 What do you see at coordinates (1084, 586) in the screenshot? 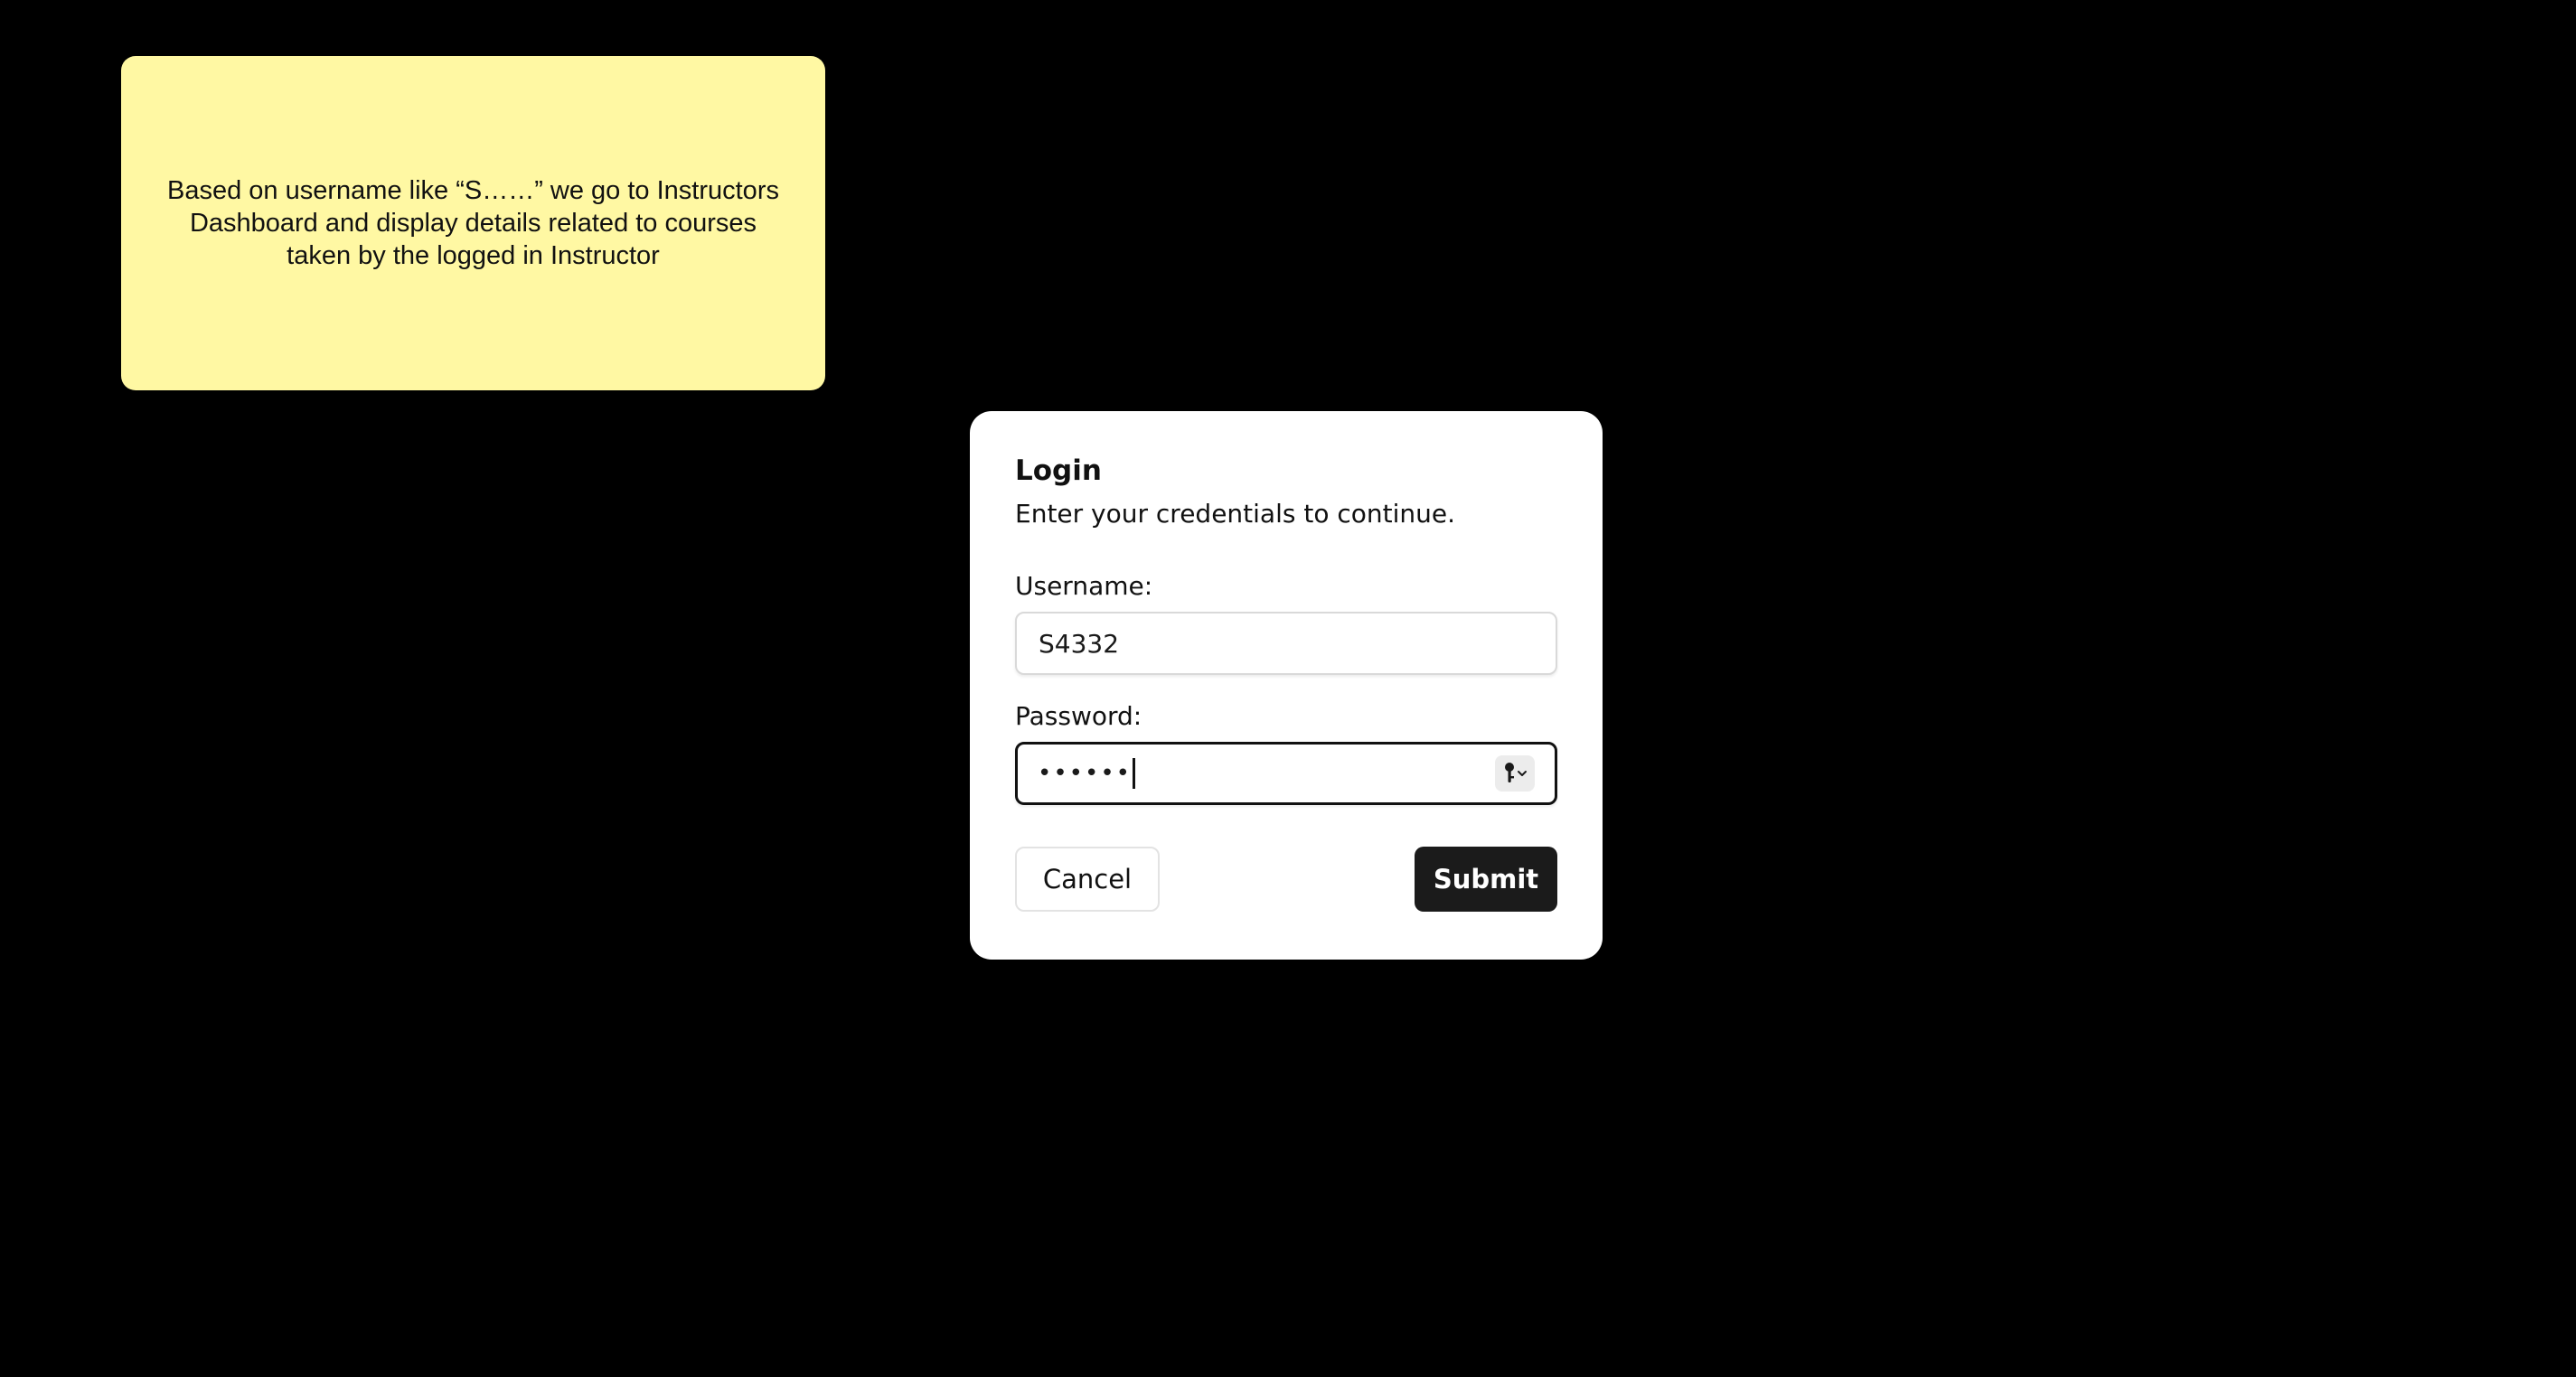
I see `username-label: Username:` at bounding box center [1084, 586].